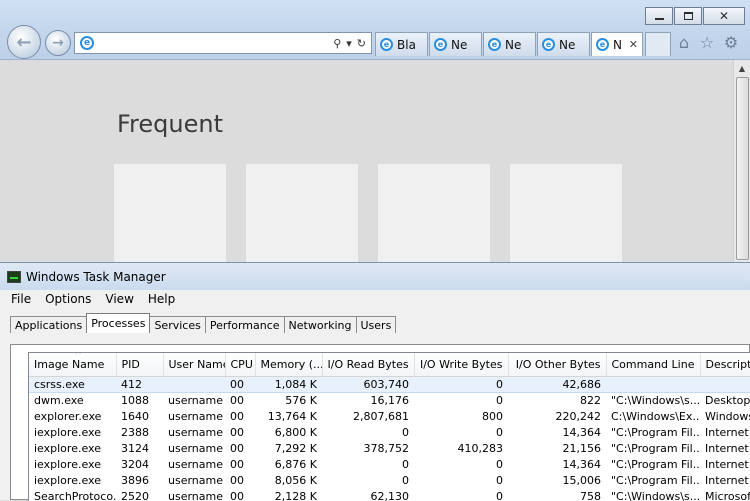  I want to click on tab-close-icon: ✕, so click(633, 44).